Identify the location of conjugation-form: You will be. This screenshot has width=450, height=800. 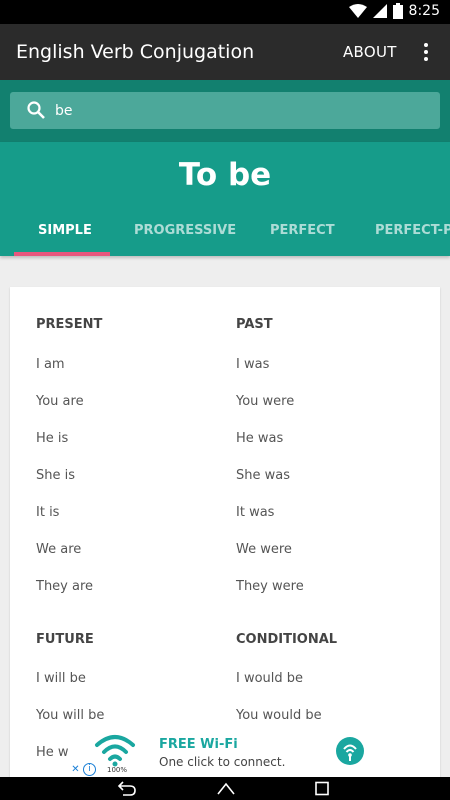
(70, 715).